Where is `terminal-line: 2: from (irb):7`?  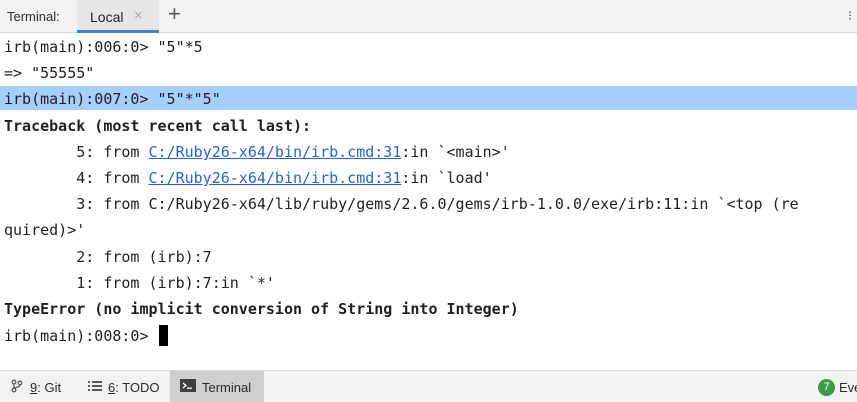
terminal-line: 2: from (irb):7 is located at coordinates (108, 257).